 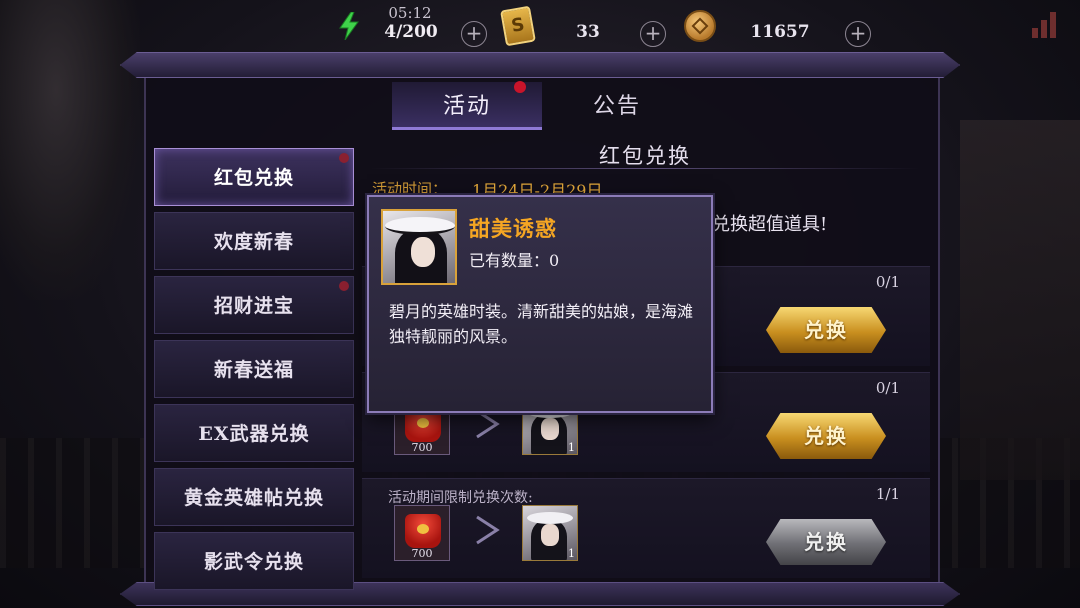 I want to click on resource-bar: 05:12 4/200 + S 33 + 11657 +, so click(x=540, y=28).